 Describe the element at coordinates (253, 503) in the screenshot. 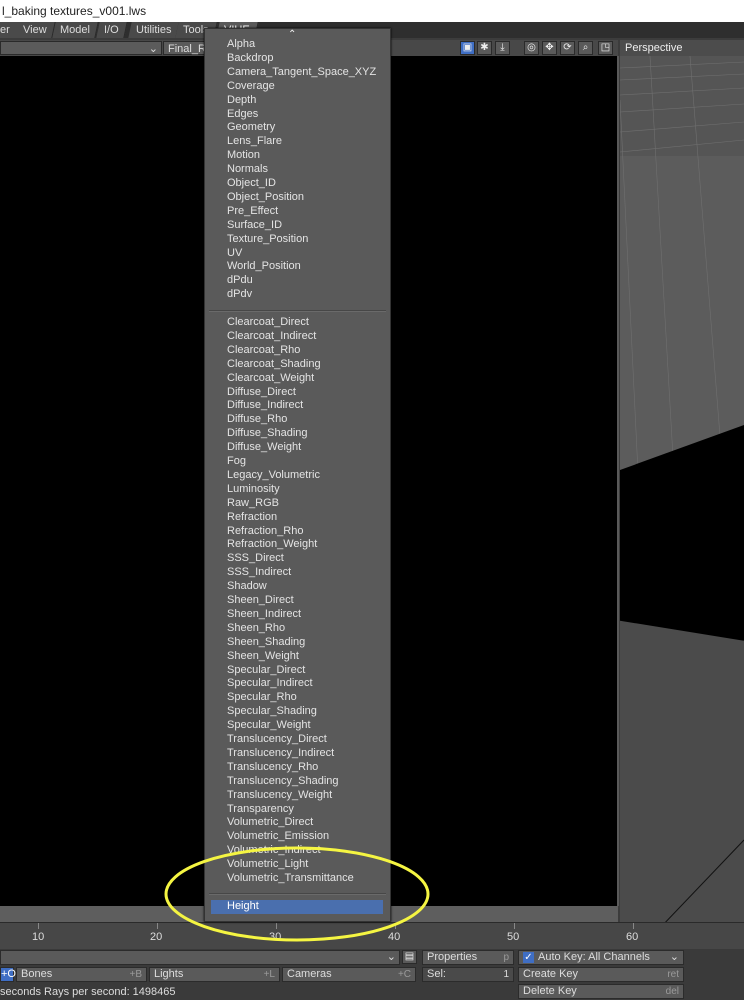

I see `menu-item: Raw_RGB` at that location.